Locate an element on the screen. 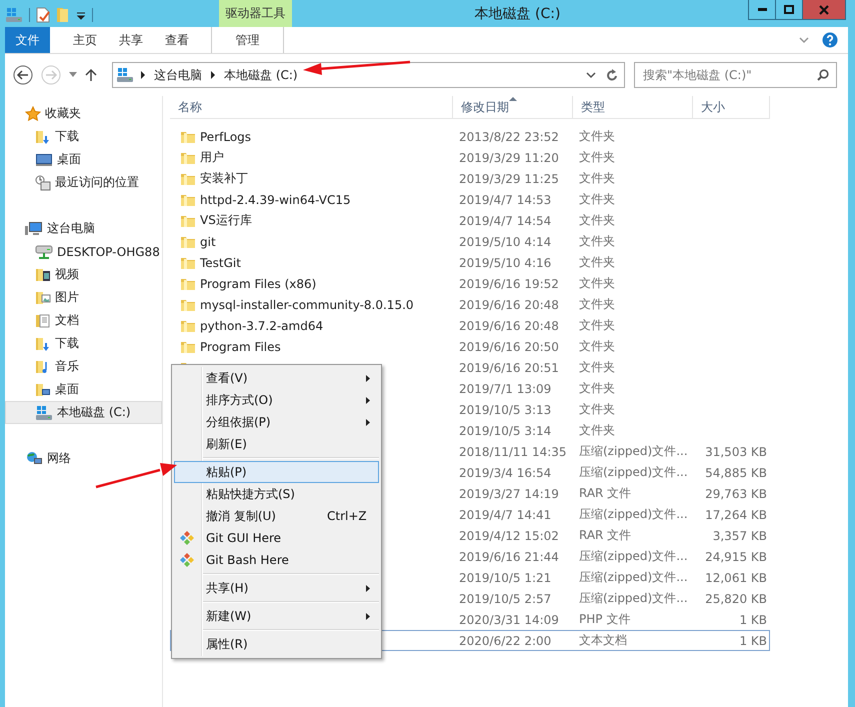  back-icon is located at coordinates (23, 75).